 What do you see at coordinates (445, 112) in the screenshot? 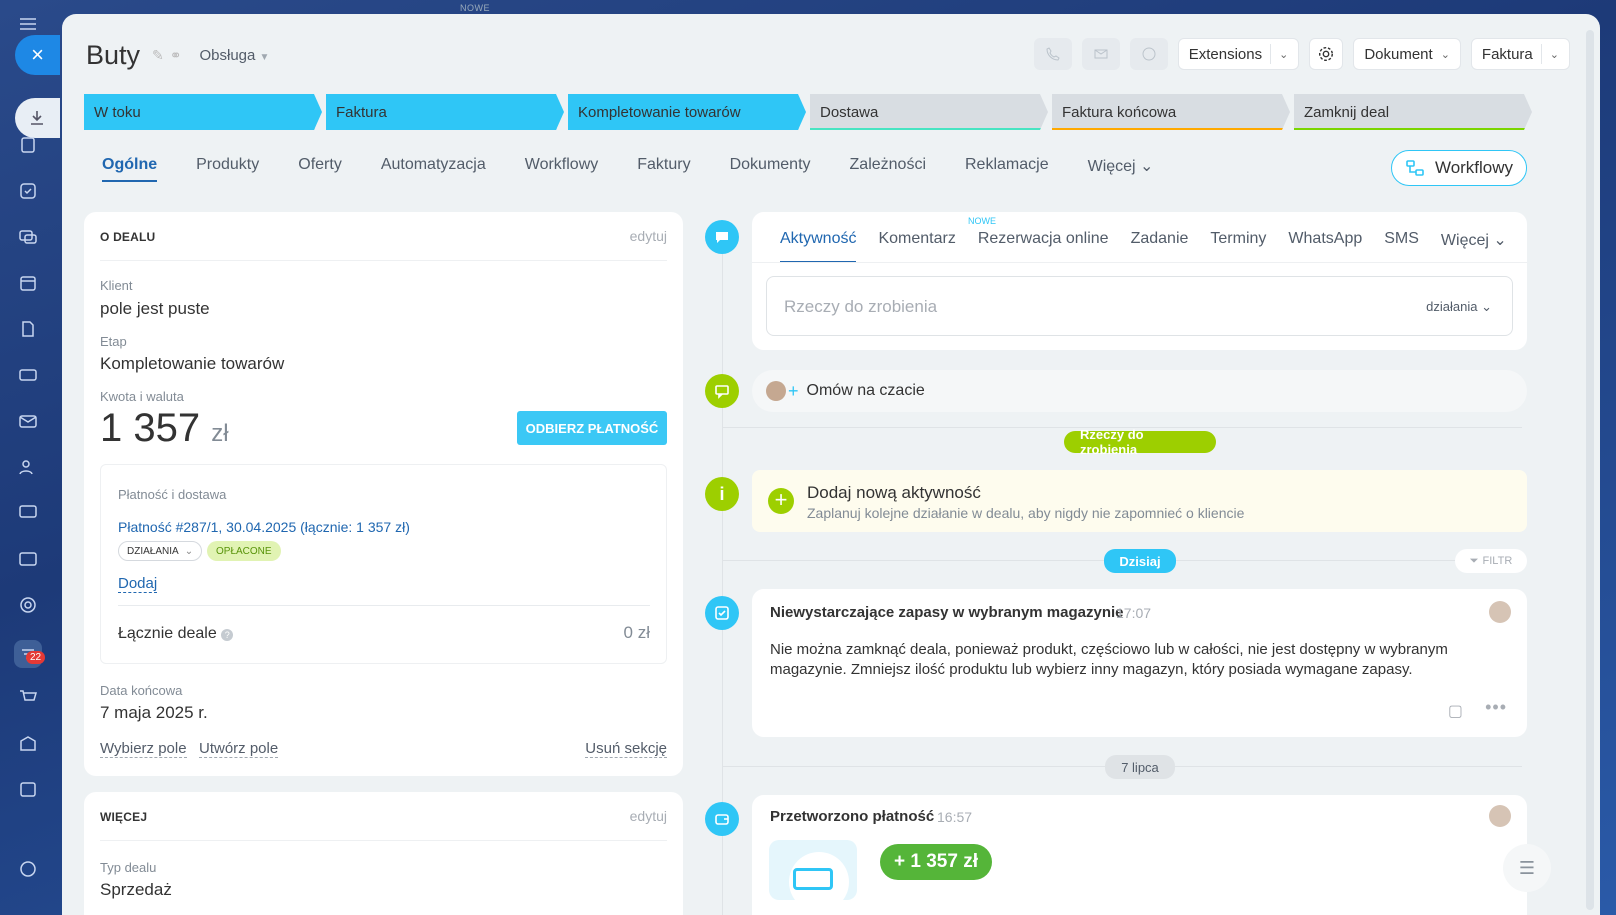
I see `stage-2: Faktura` at bounding box center [445, 112].